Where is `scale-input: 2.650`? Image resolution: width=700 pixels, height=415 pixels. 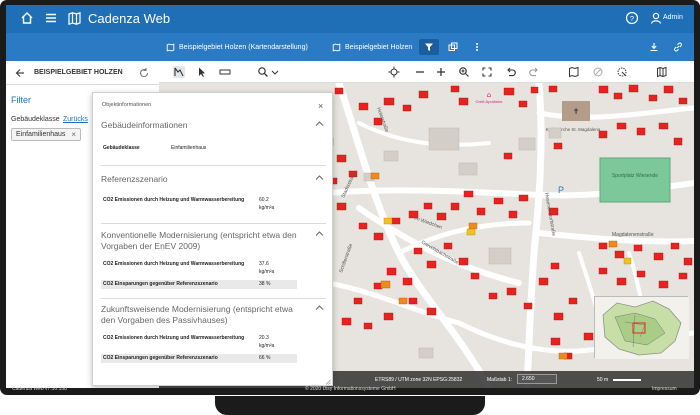 scale-input: 2.650 is located at coordinates (537, 379).